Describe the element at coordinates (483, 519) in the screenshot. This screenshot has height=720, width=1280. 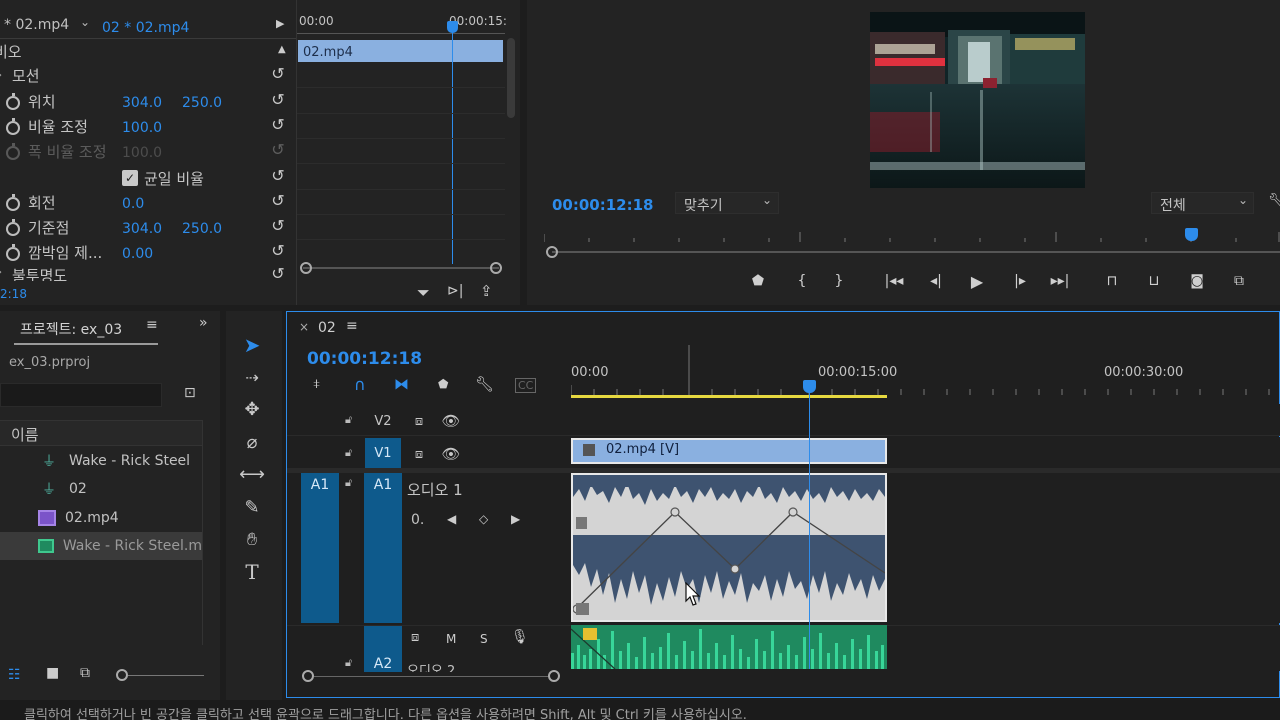
I see `add-keyframe-icon: ◇` at that location.